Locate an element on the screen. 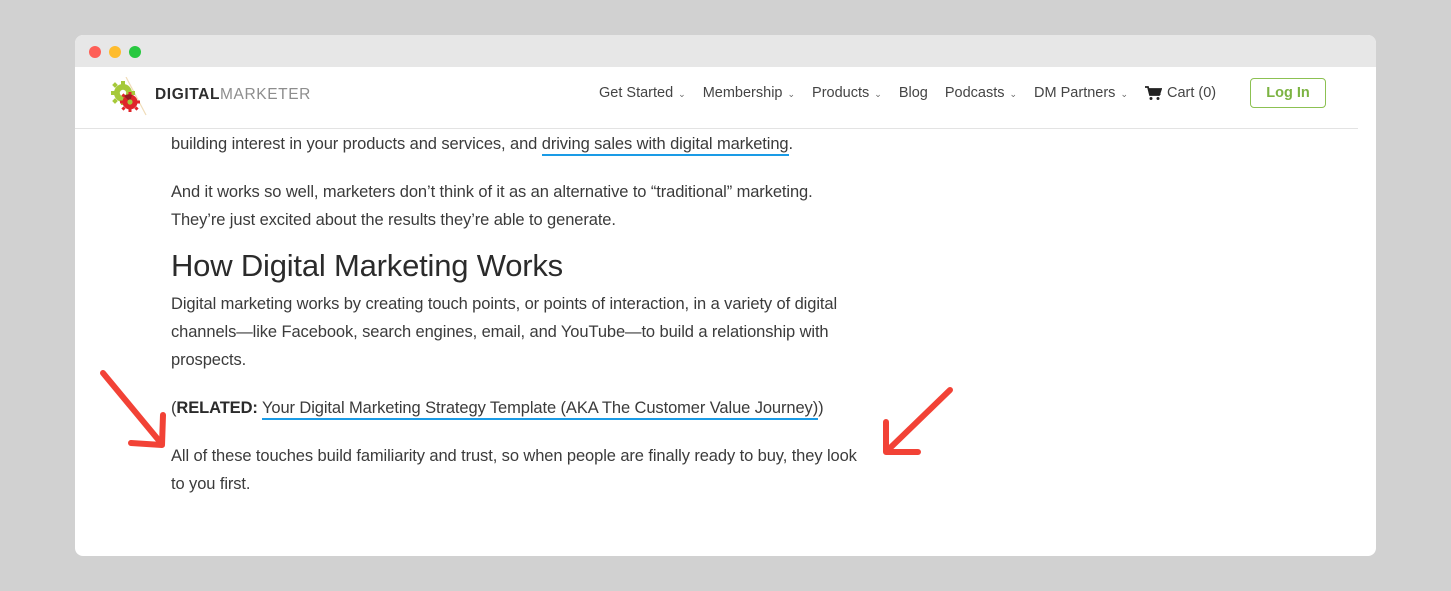 The height and width of the screenshot is (591, 1451). cart-link: Cart (0) is located at coordinates (1180, 93).